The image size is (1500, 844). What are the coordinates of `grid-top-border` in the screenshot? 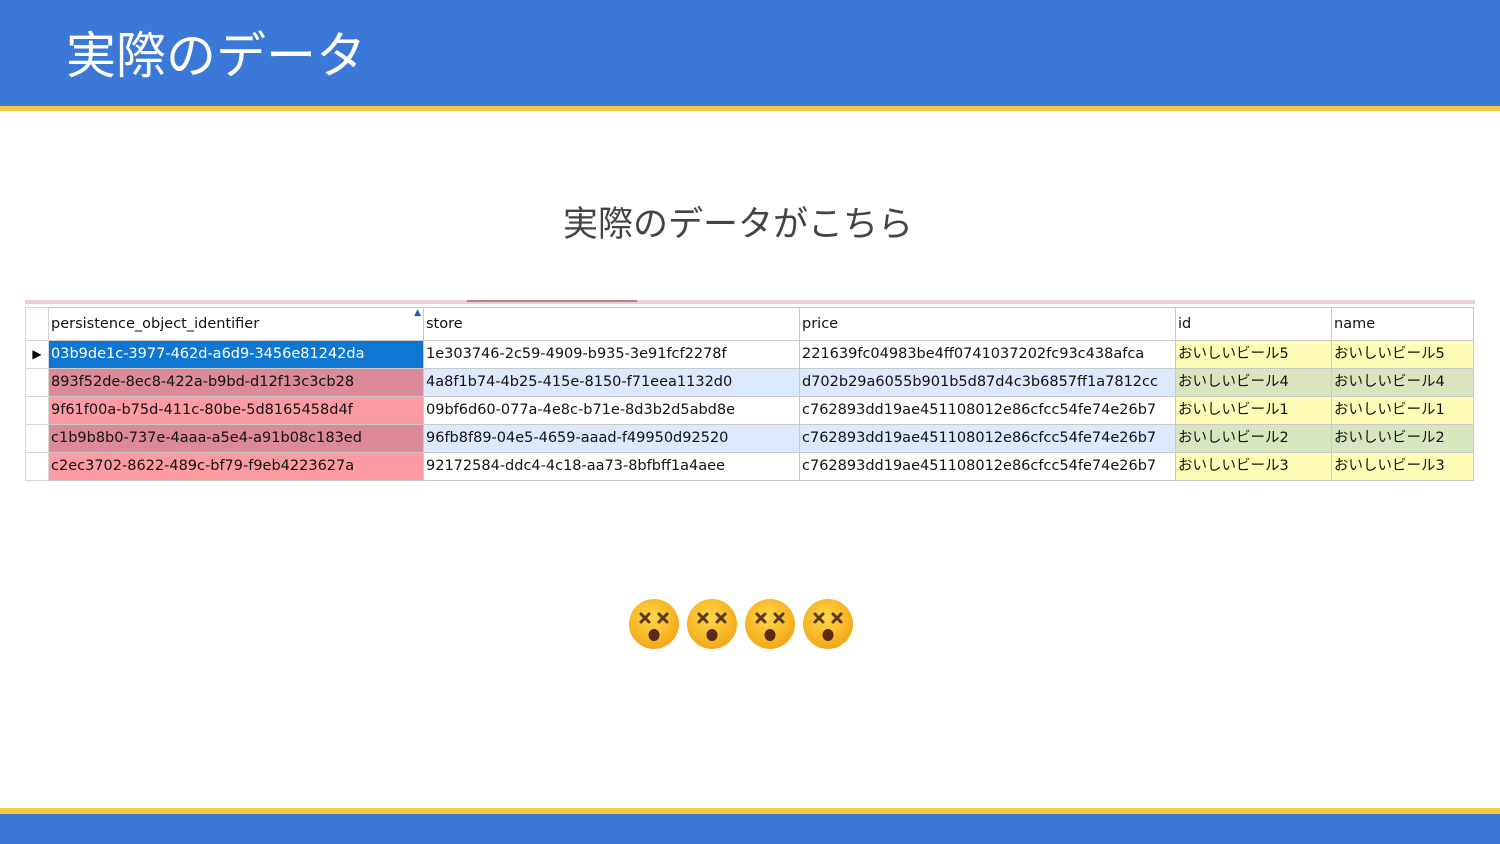 It's located at (750, 302).